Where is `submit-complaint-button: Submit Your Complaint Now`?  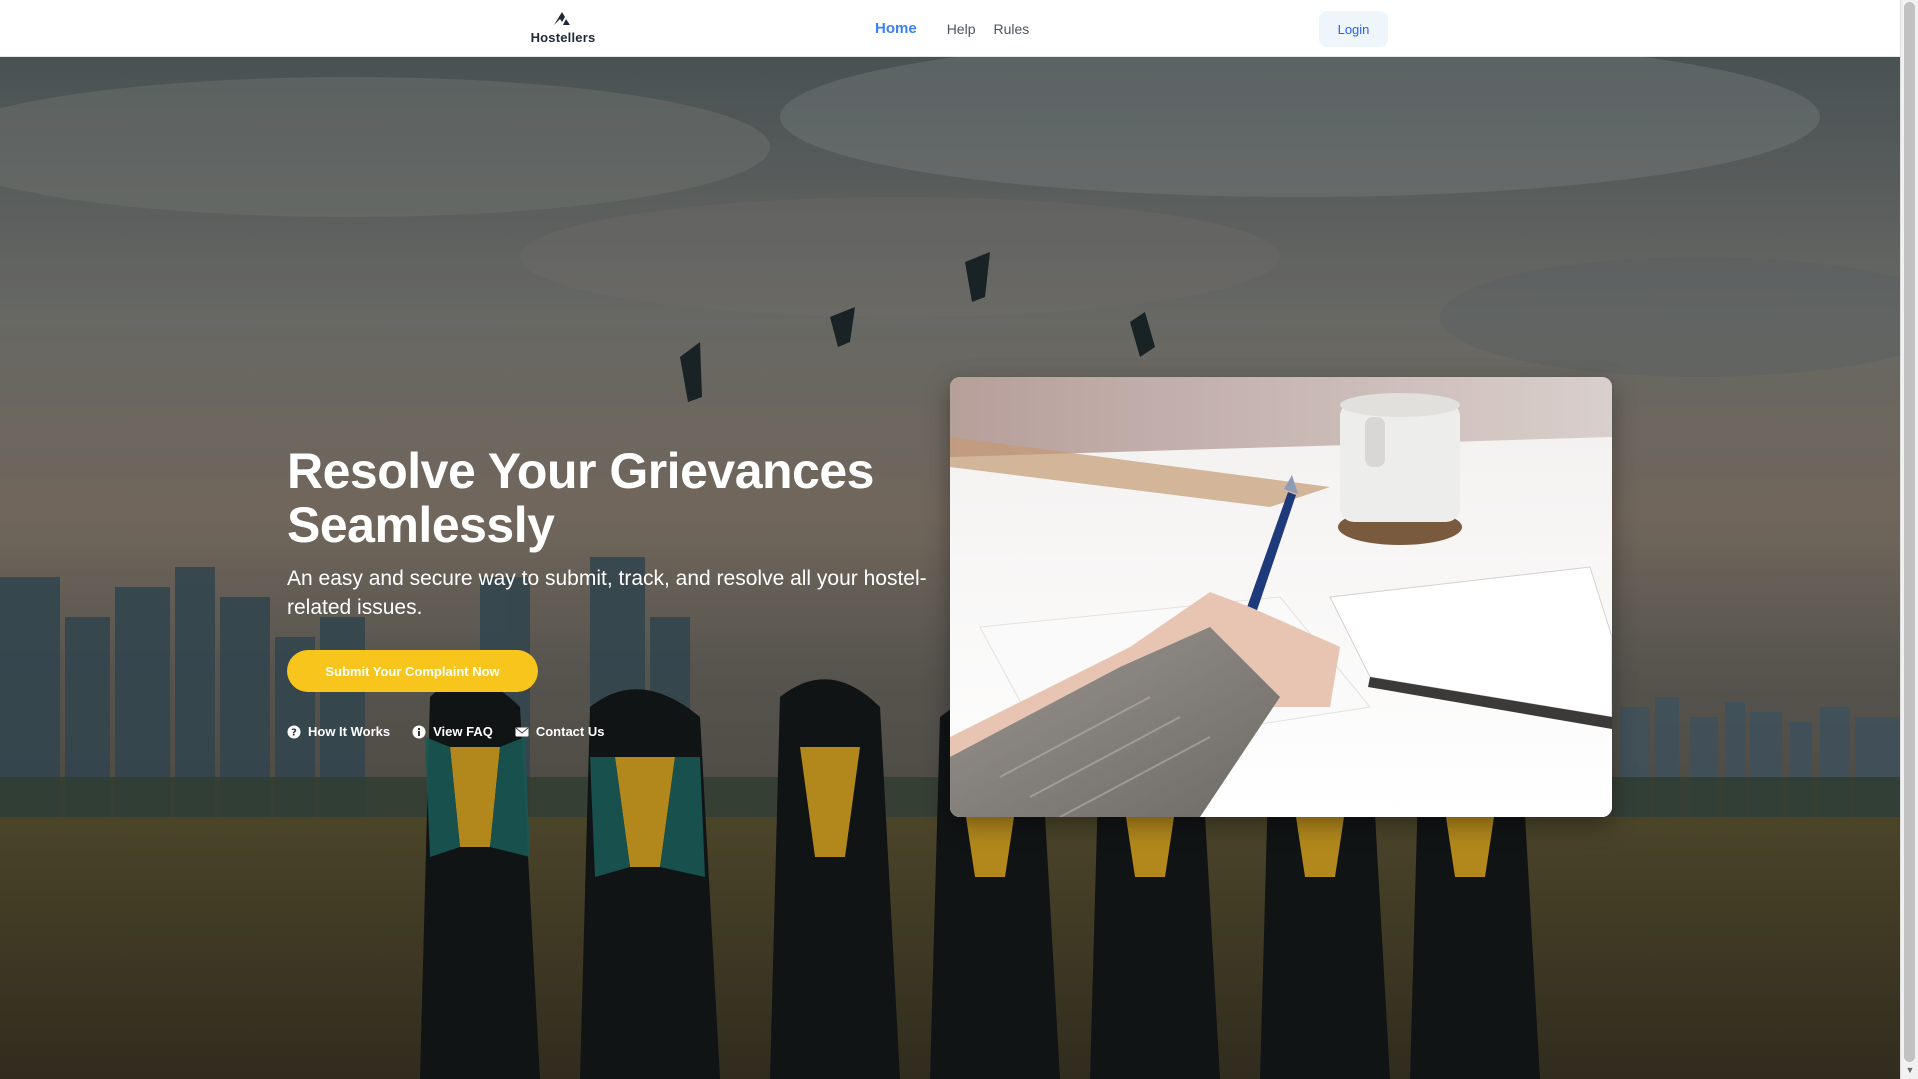
submit-complaint-button: Submit Your Complaint Now is located at coordinates (412, 671).